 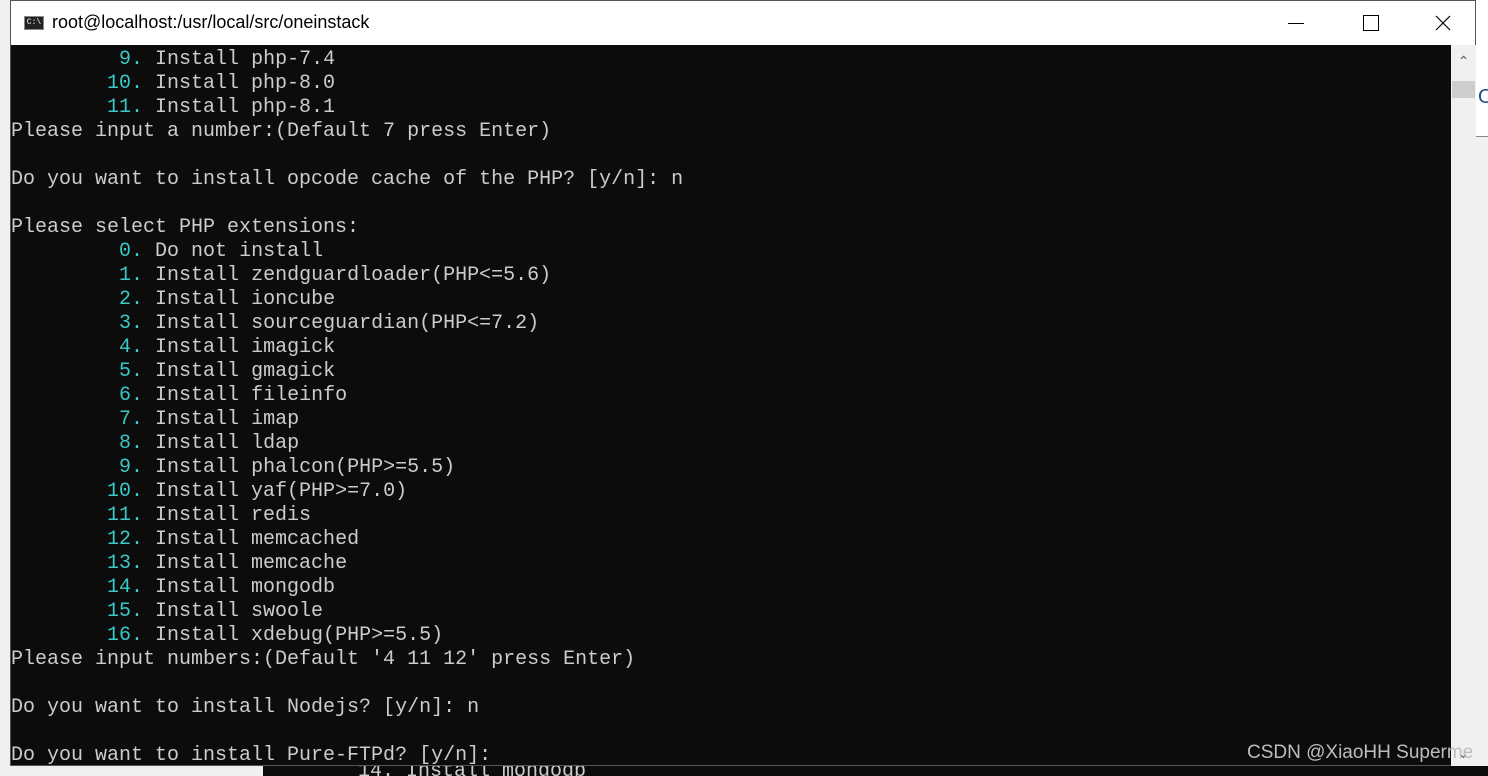 I want to click on option-number: 1., so click(x=131, y=275).